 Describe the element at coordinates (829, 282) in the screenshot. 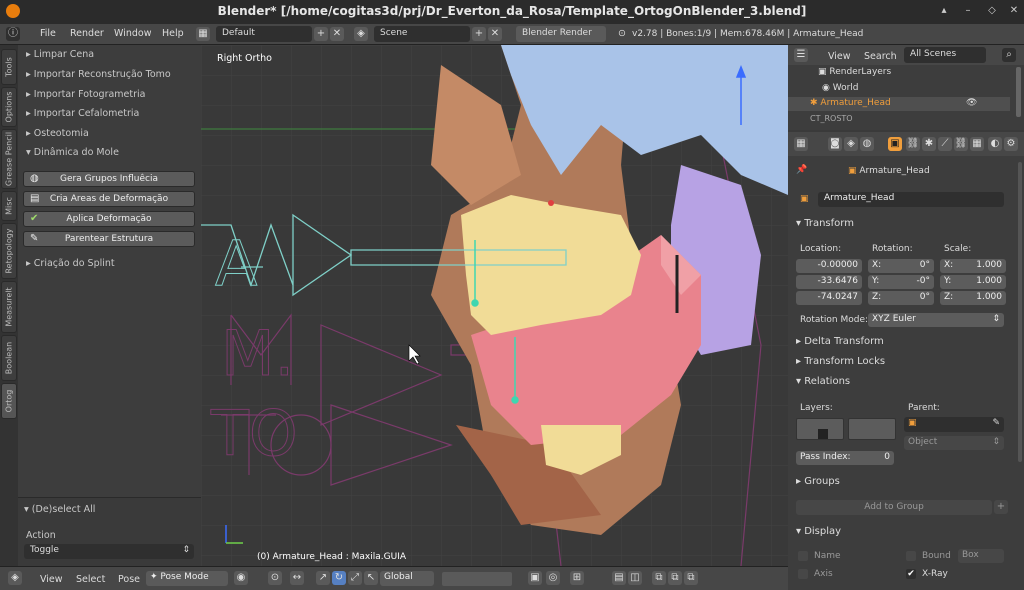

I see `location-y-field: -33.6476` at that location.